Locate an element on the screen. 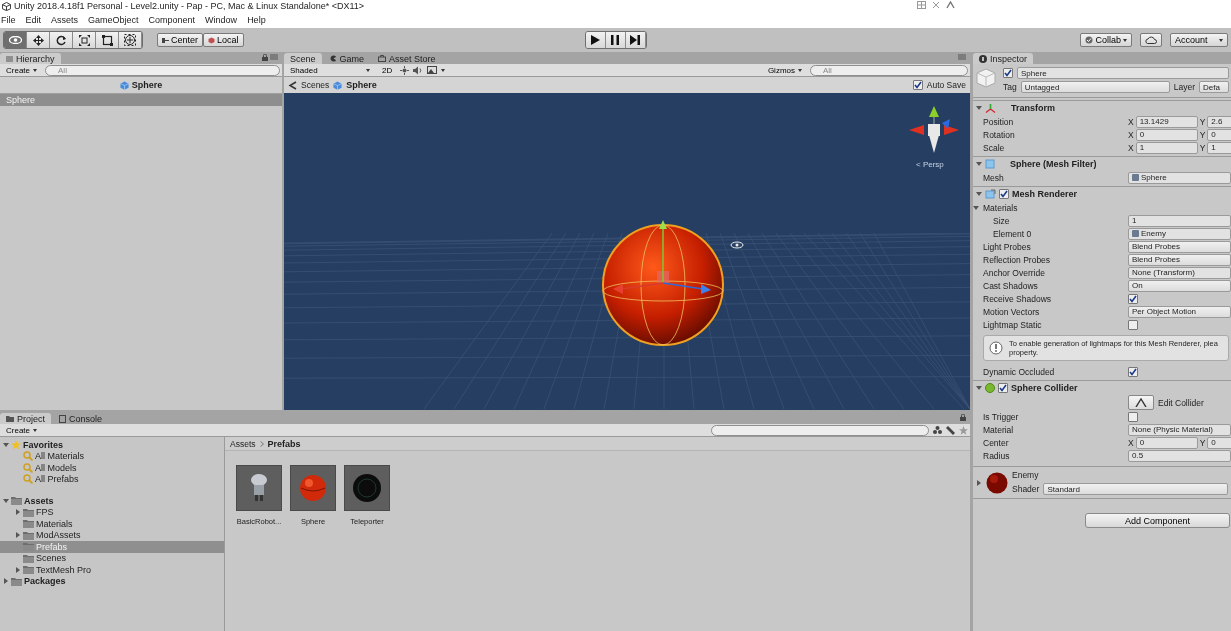 This screenshot has height=631, width=1231. gizmos-dropdown: Gizmos is located at coordinates (784, 70).